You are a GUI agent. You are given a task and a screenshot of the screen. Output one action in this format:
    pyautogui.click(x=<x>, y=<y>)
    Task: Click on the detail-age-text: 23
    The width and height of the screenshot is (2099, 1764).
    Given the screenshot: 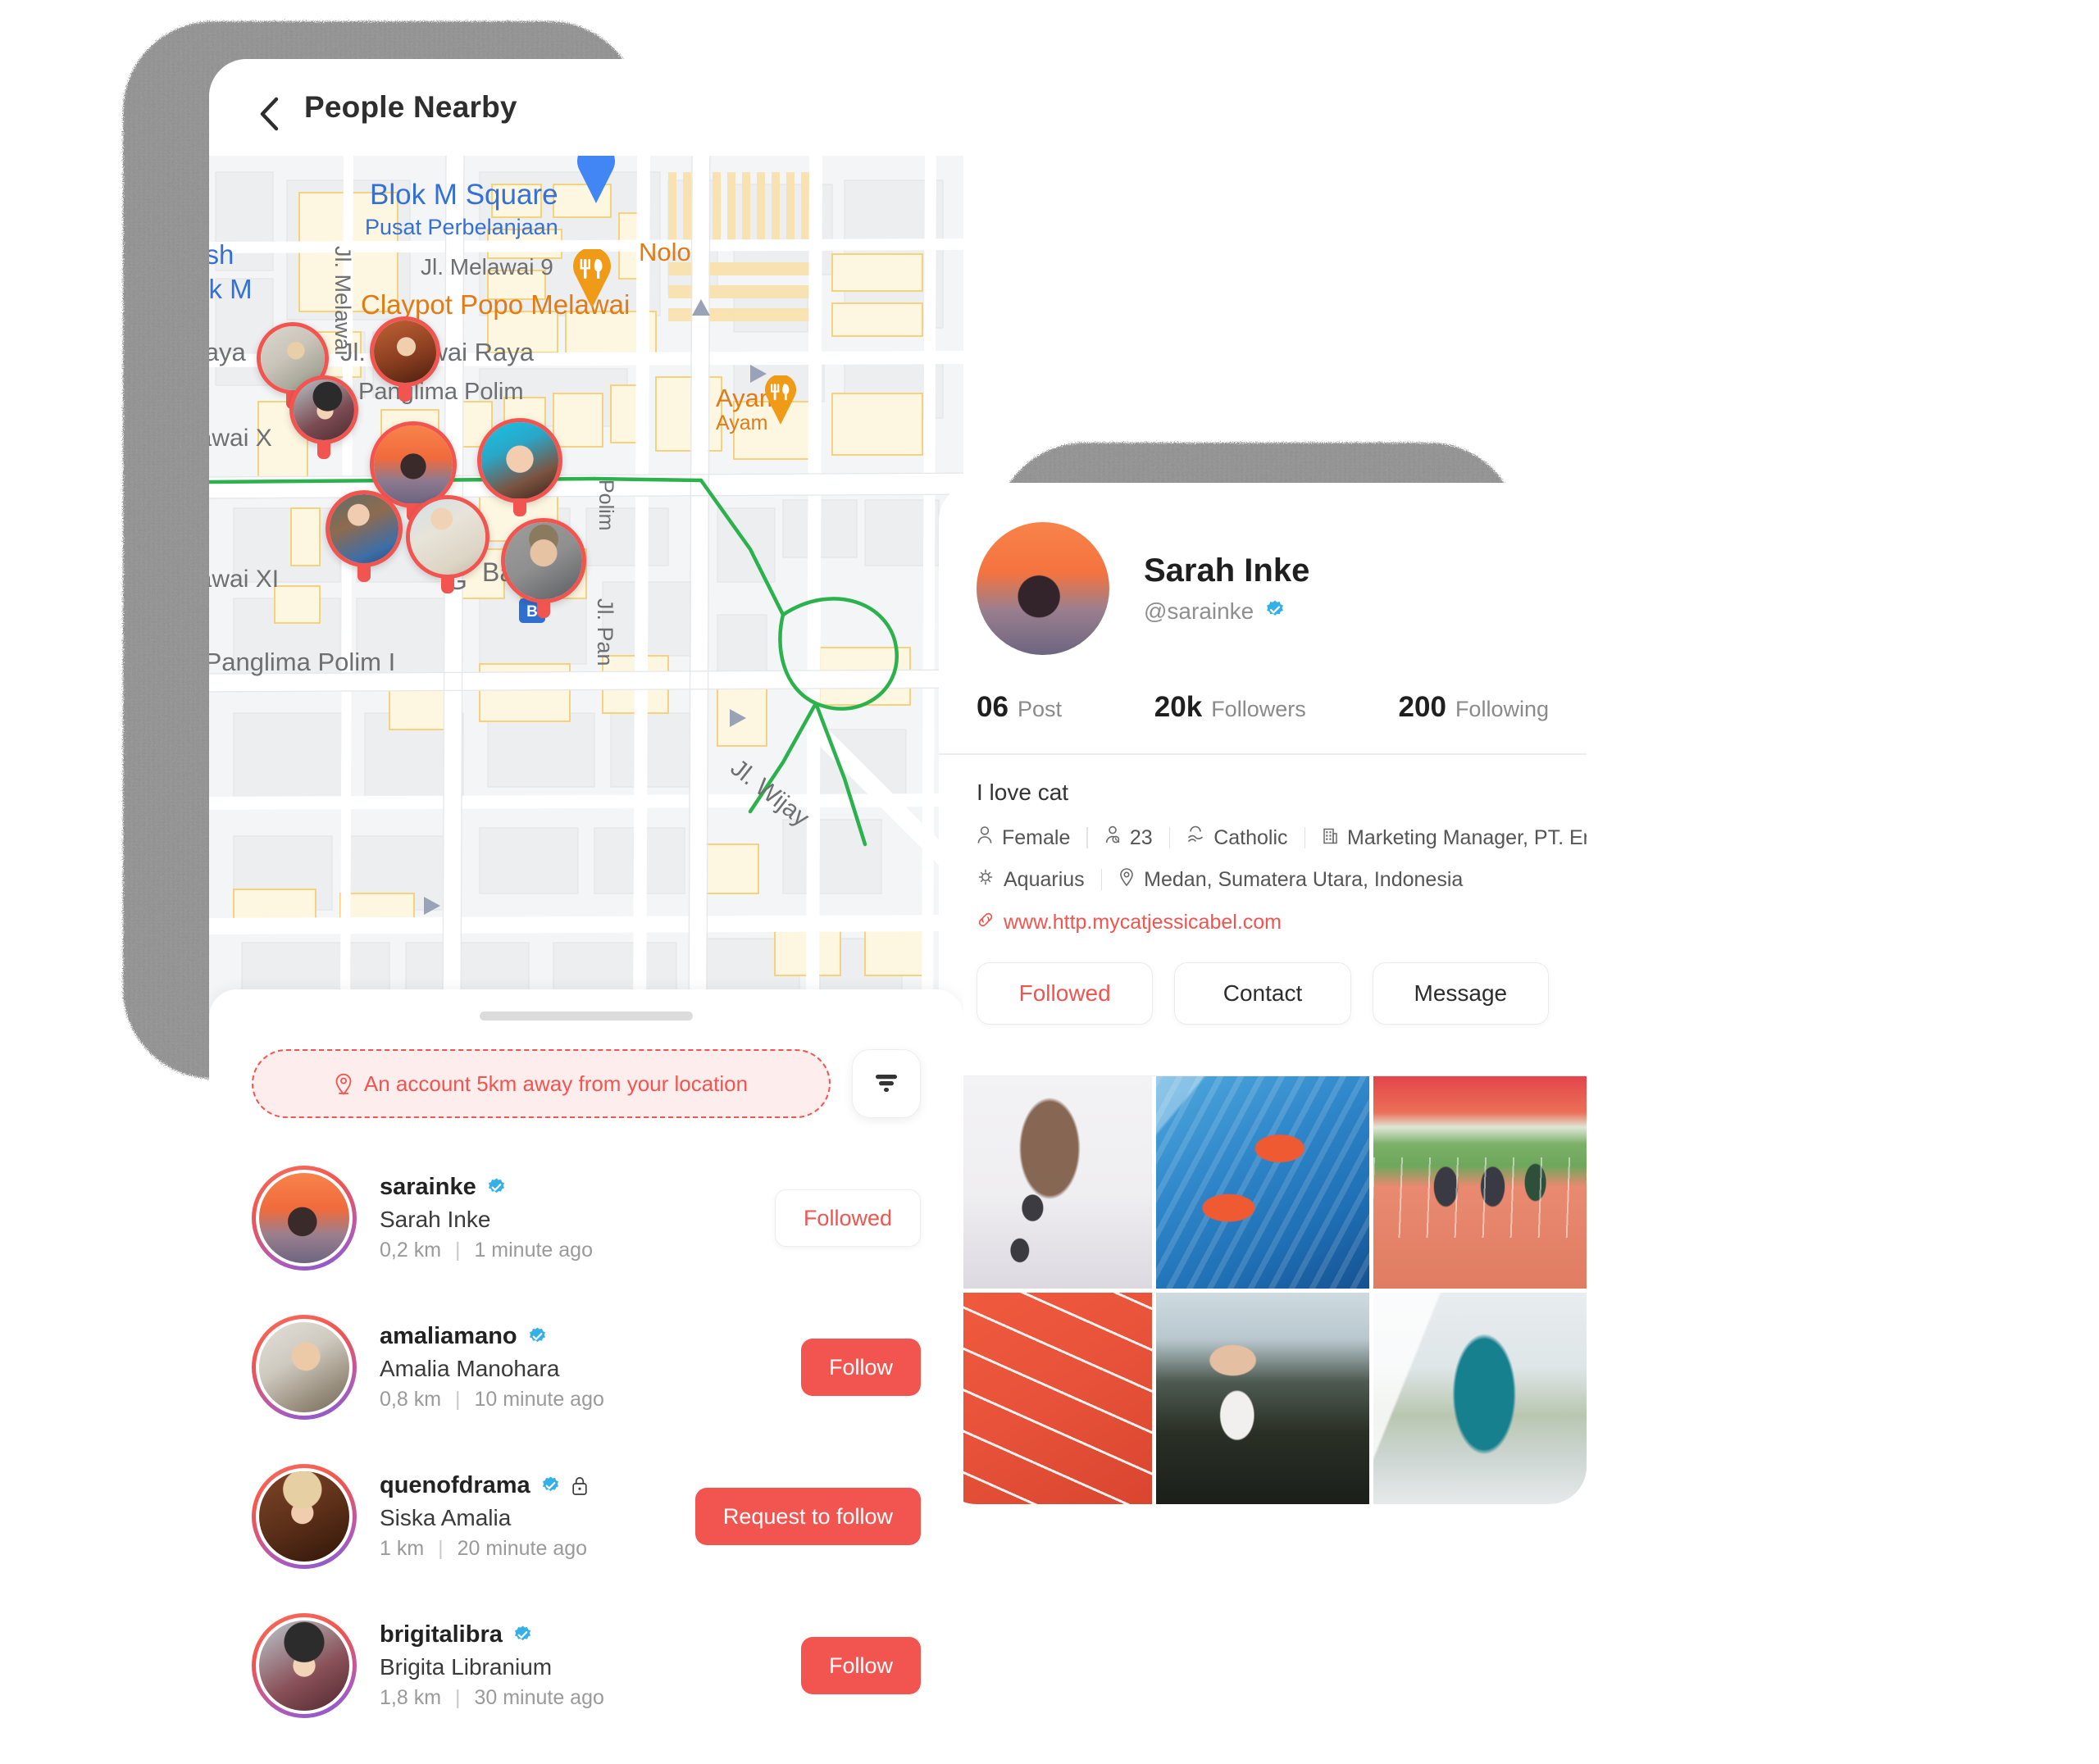 What is the action you would take?
    pyautogui.click(x=1141, y=837)
    